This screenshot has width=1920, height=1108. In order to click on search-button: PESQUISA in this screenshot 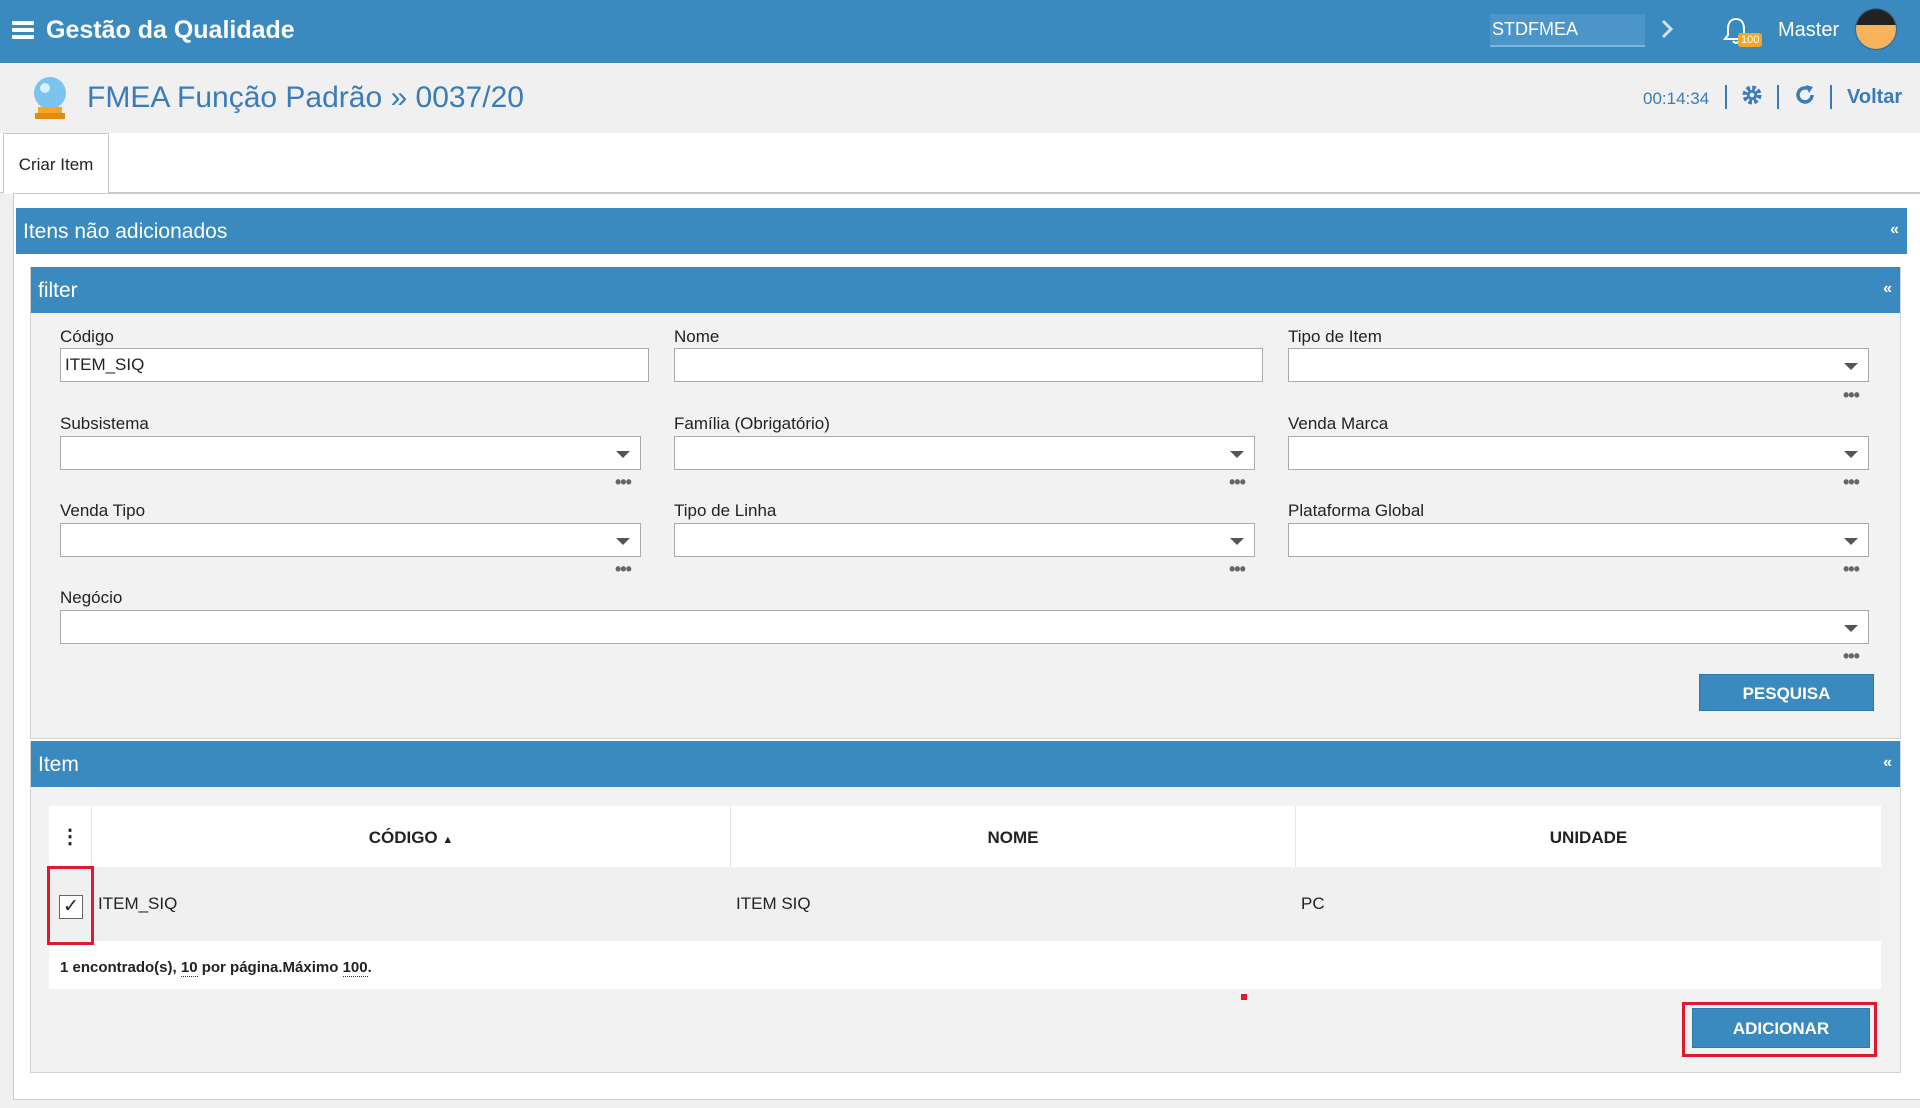, I will do `click(1786, 692)`.